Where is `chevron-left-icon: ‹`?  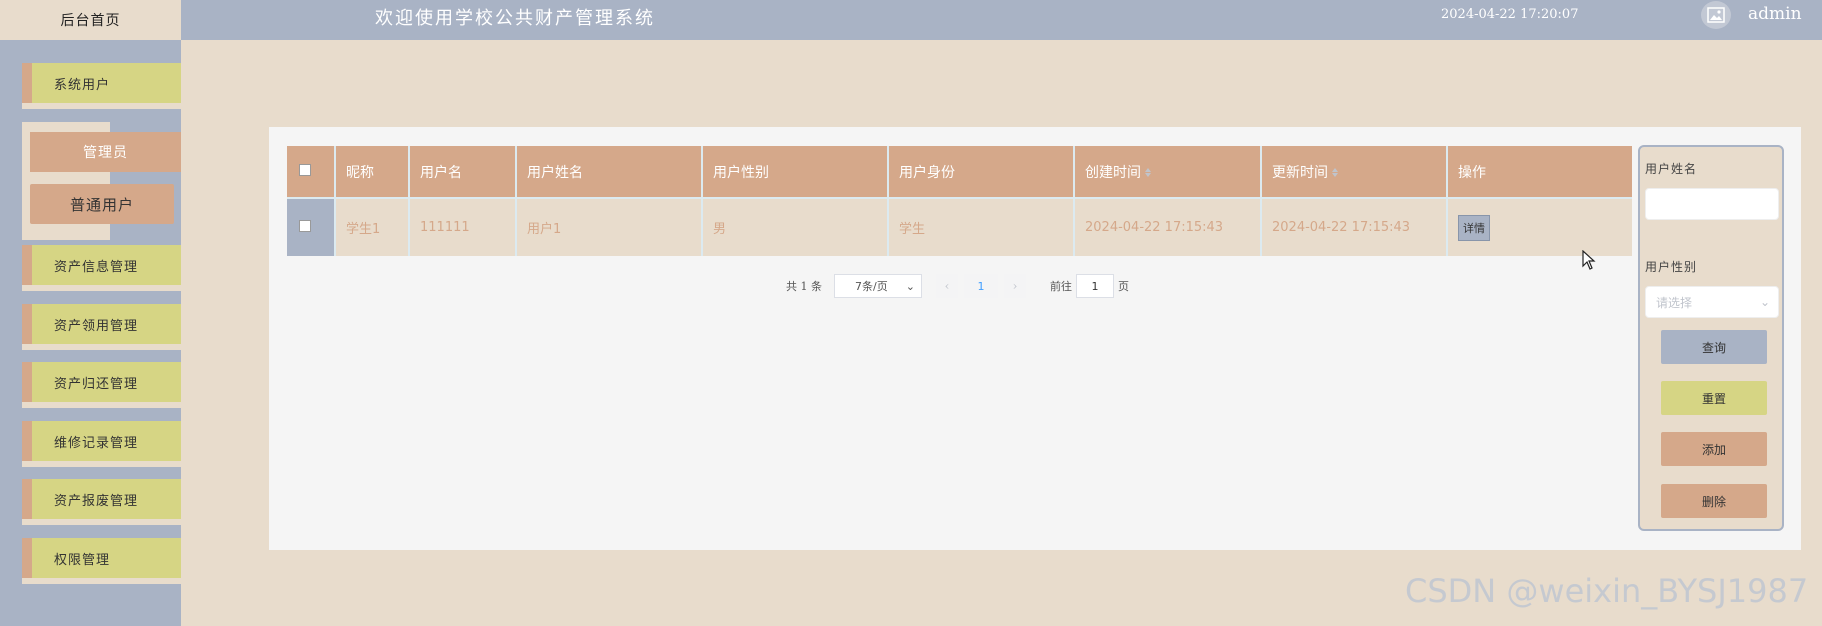 chevron-left-icon: ‹ is located at coordinates (947, 286).